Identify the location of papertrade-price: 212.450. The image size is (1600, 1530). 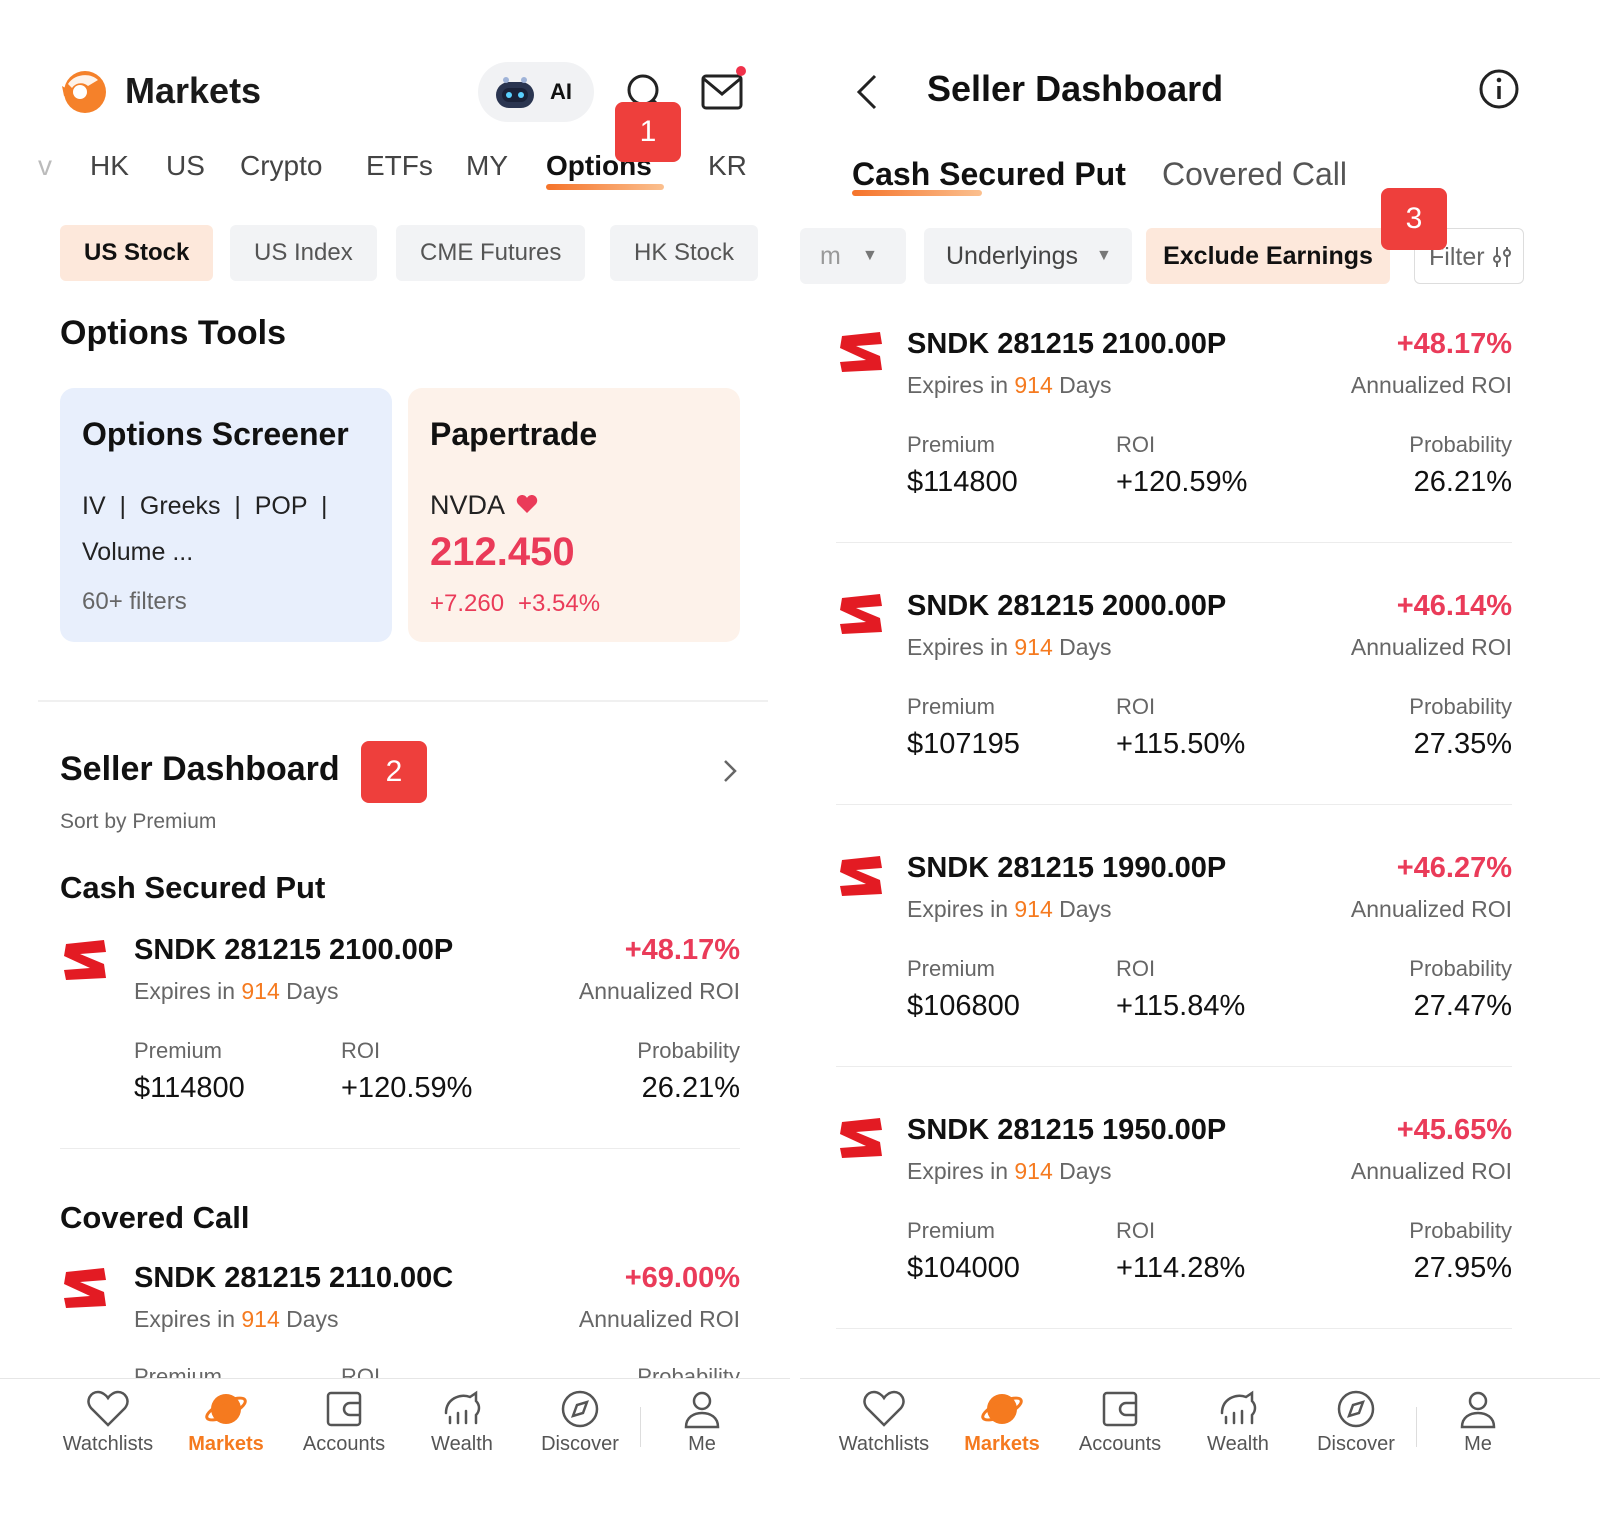
(502, 552).